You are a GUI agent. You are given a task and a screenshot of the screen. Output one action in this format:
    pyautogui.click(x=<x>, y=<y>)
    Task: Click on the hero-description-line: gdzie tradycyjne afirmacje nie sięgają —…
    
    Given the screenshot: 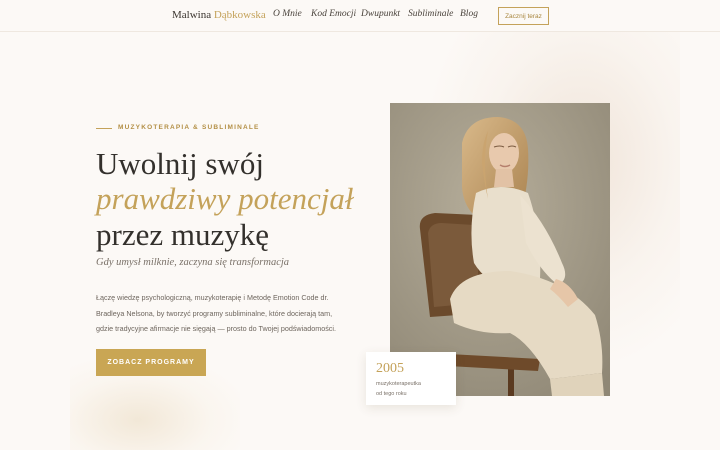 What is the action you would take?
    pyautogui.click(x=216, y=328)
    